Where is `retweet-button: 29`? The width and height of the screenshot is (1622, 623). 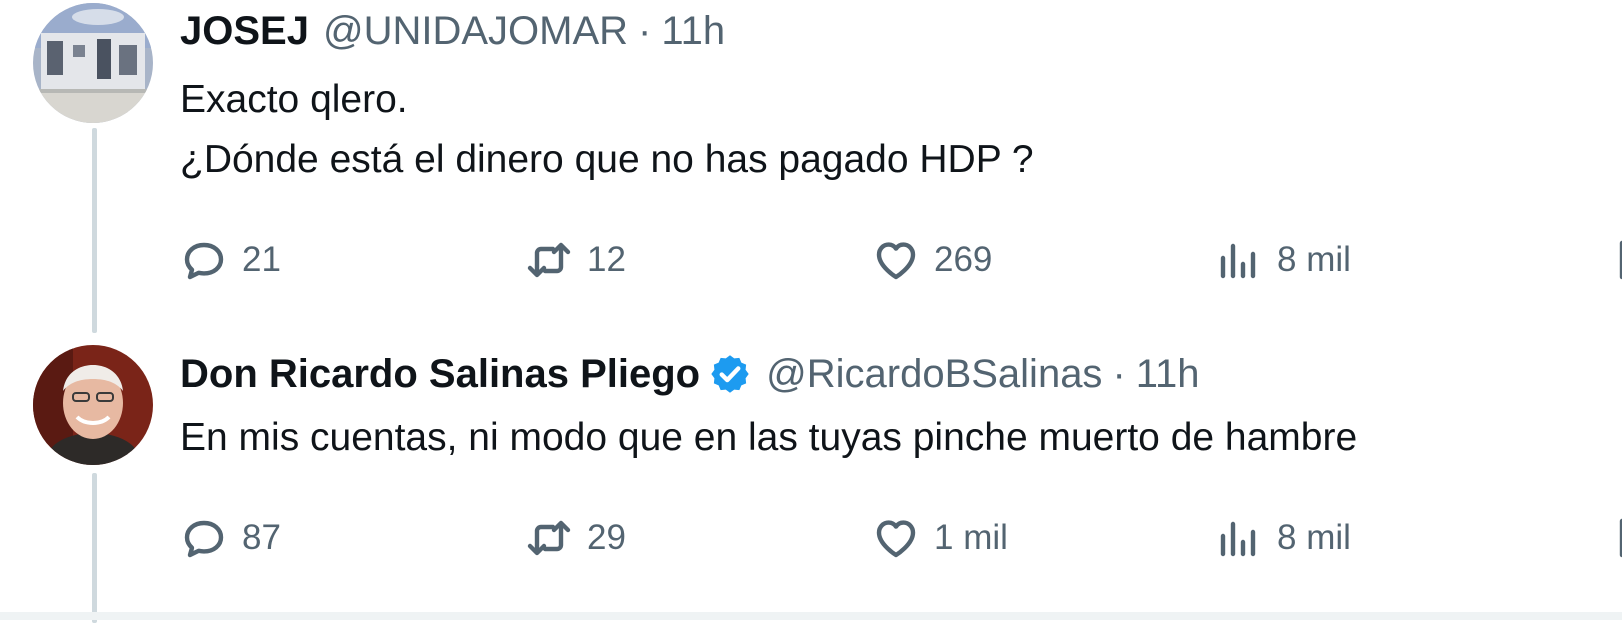
retweet-button: 29 is located at coordinates (575, 538).